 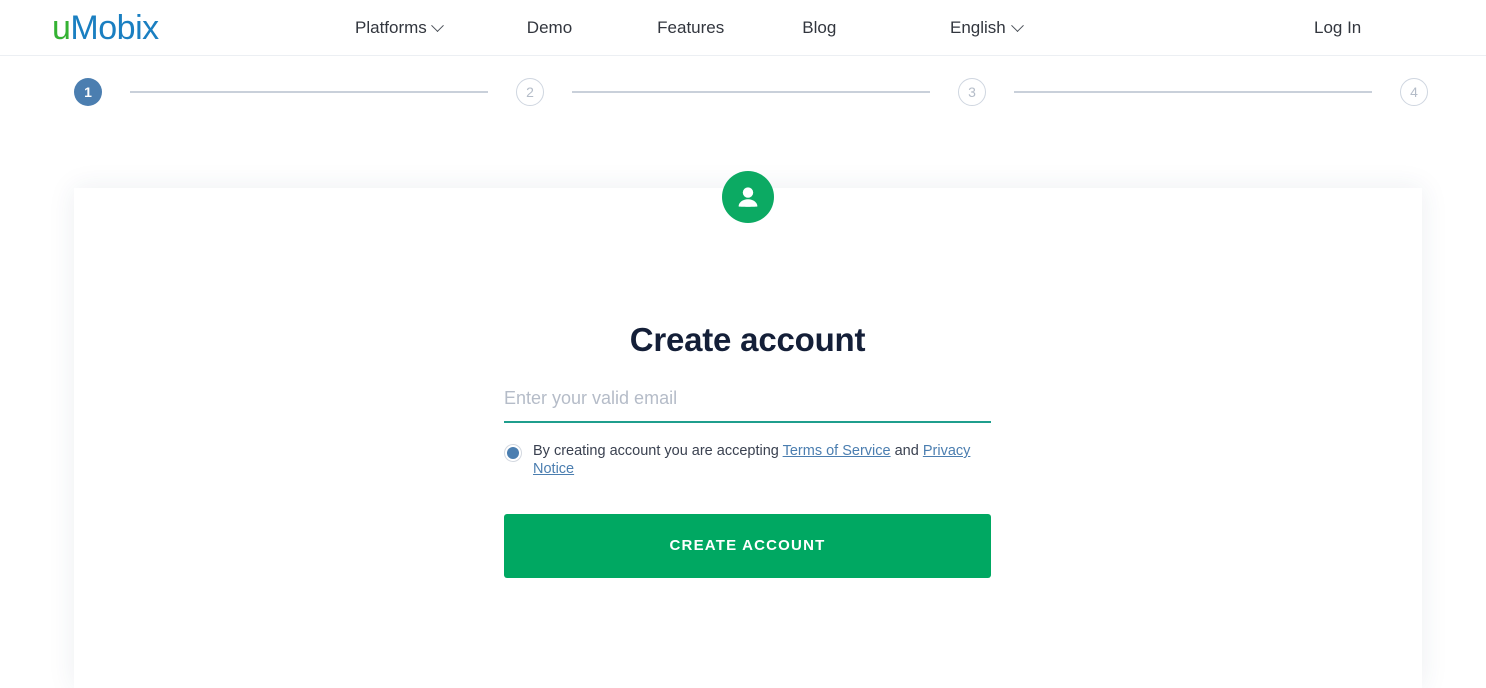 I want to click on stepper-step-3: 3, so click(x=972, y=92).